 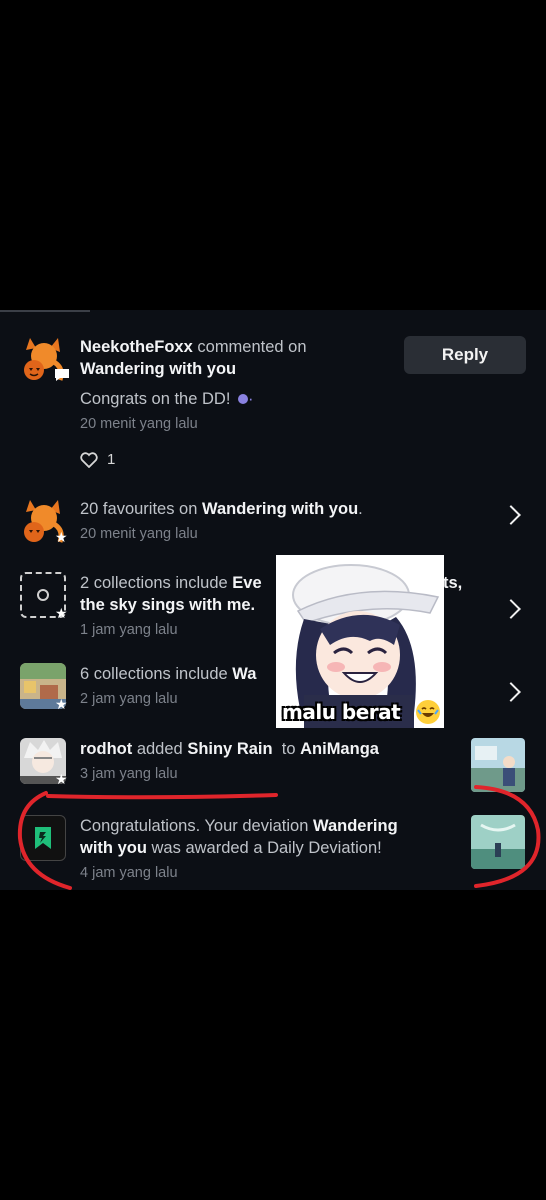 I want to click on collection-title-line2: the sky sings with me., so click(x=167, y=605).